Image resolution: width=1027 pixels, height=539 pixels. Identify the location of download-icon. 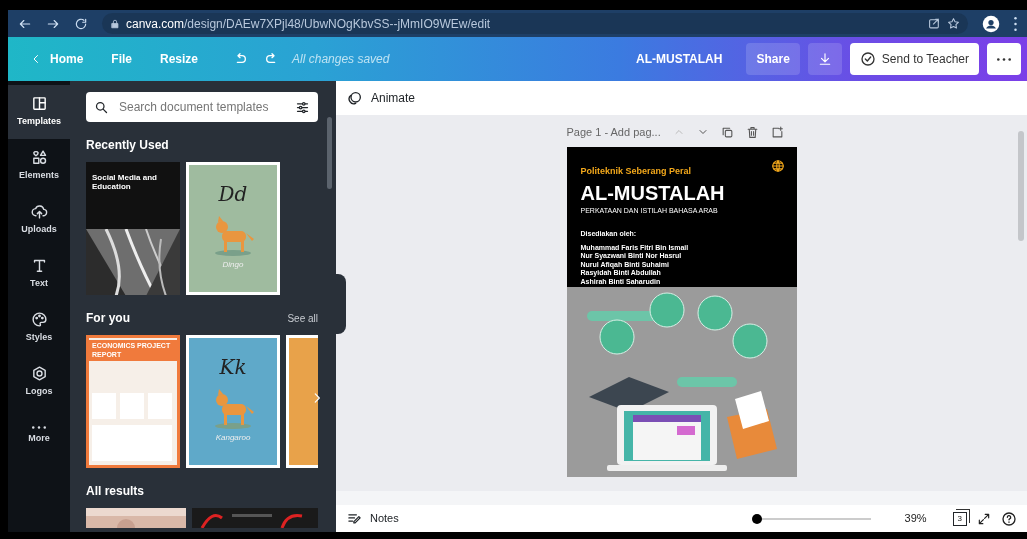
(824, 59).